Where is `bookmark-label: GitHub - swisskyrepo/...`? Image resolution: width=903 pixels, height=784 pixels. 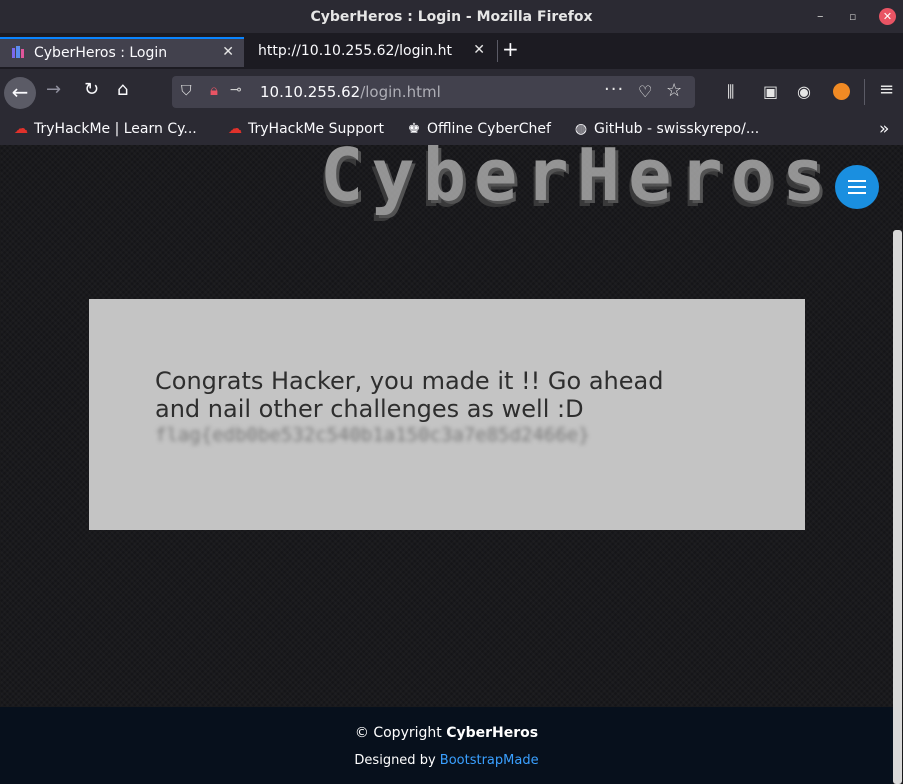
bookmark-label: GitHub - swisskyrepo/... is located at coordinates (677, 129).